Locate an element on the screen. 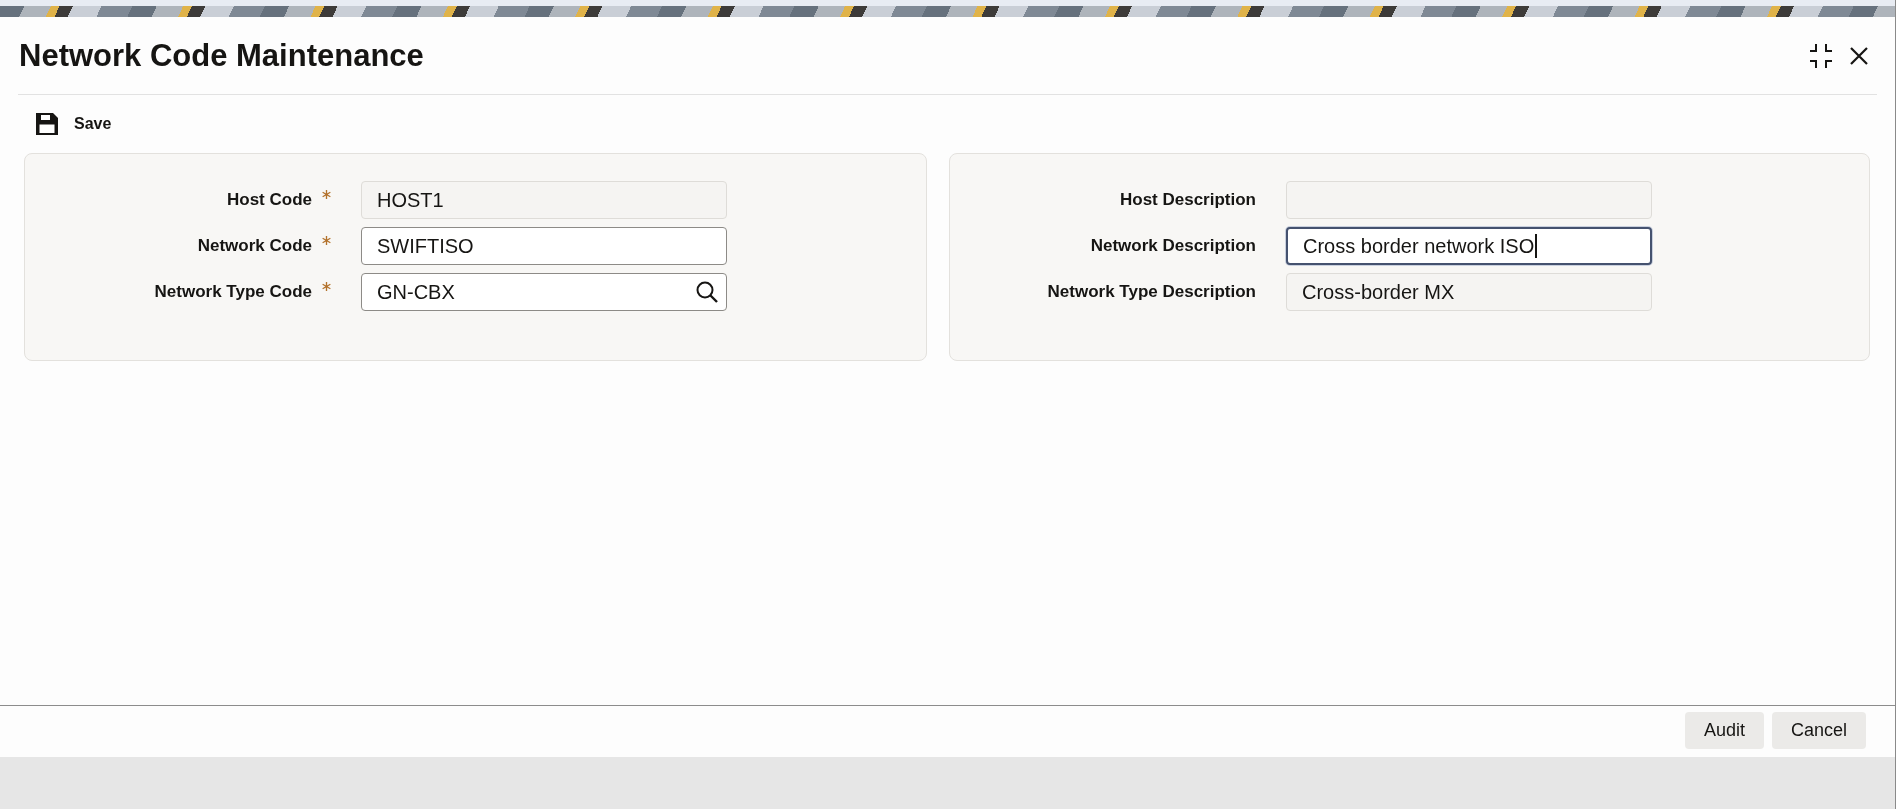  text-cursor-icon is located at coordinates (1536, 246).